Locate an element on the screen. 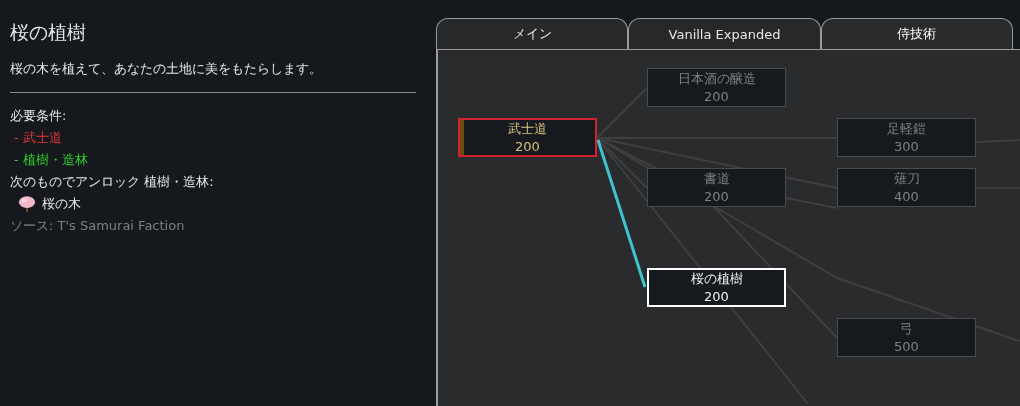  tab: メイン is located at coordinates (532, 33).